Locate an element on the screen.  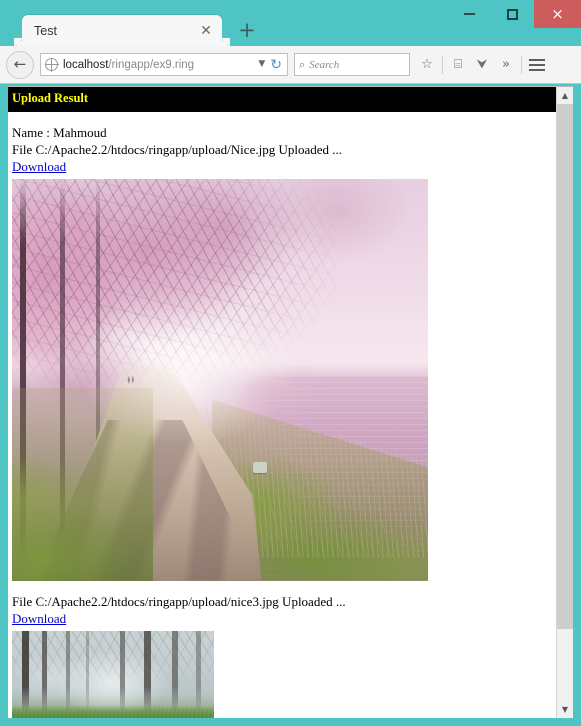
search-placeholder: Search is located at coordinates (324, 64).